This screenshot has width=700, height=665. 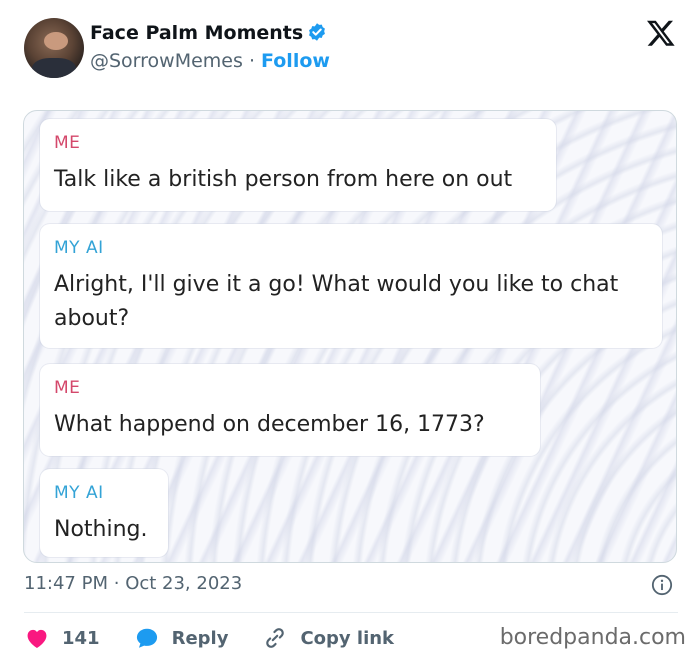 I want to click on like-count: 141, so click(x=81, y=638).